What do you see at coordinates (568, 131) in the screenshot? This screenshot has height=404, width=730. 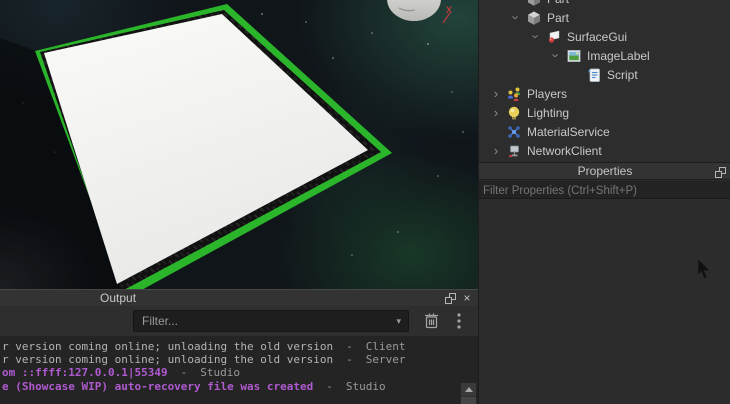 I see `explorer-item-label: MaterialService` at bounding box center [568, 131].